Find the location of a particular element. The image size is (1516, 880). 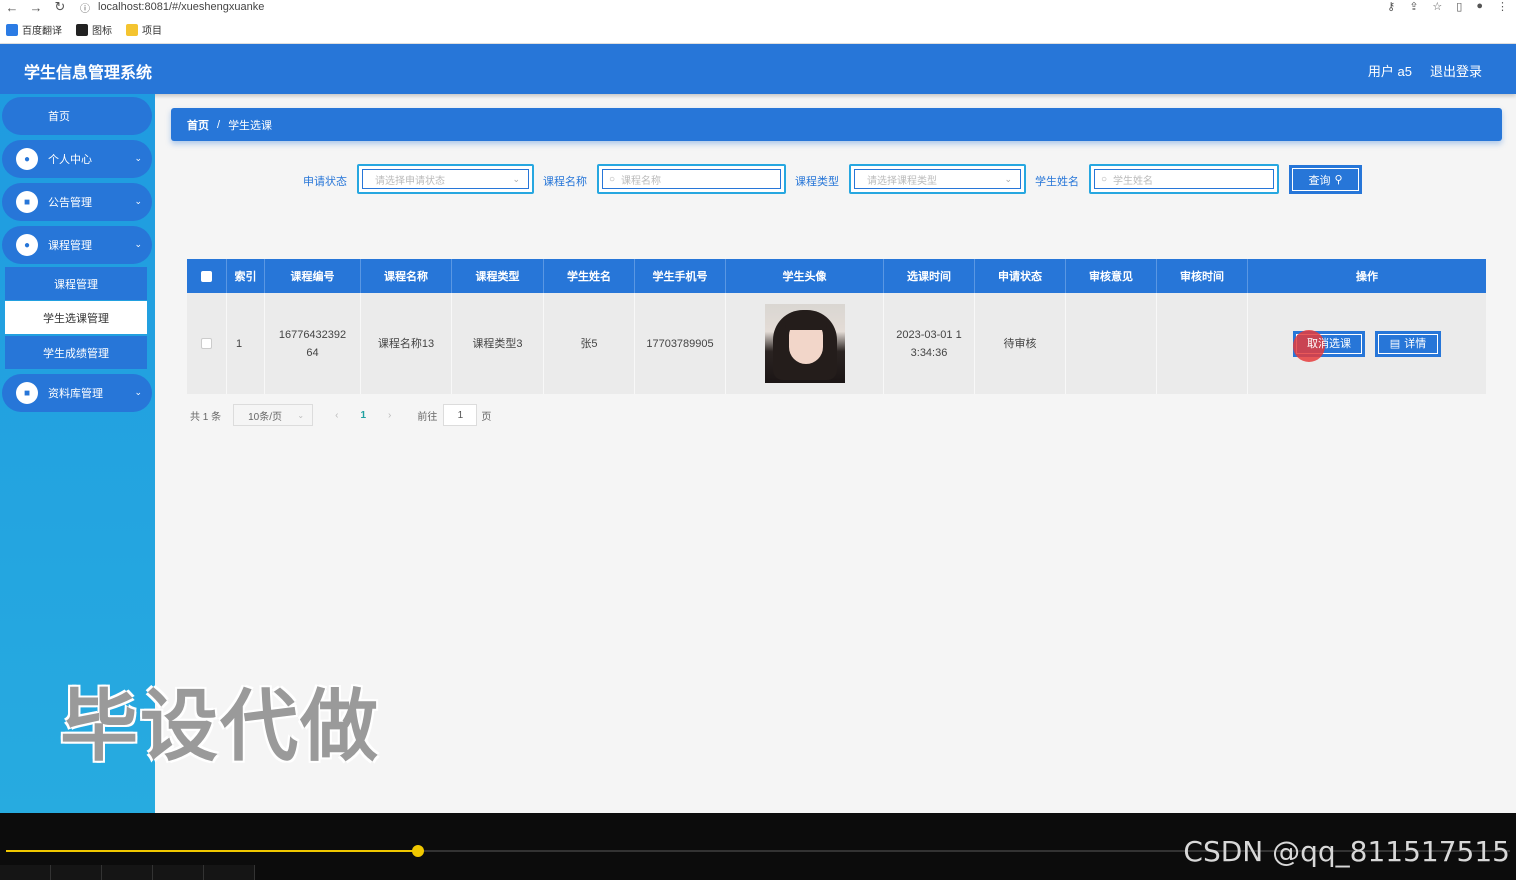

sidebar-item-label: 学生成绩管理 is located at coordinates (76, 353).